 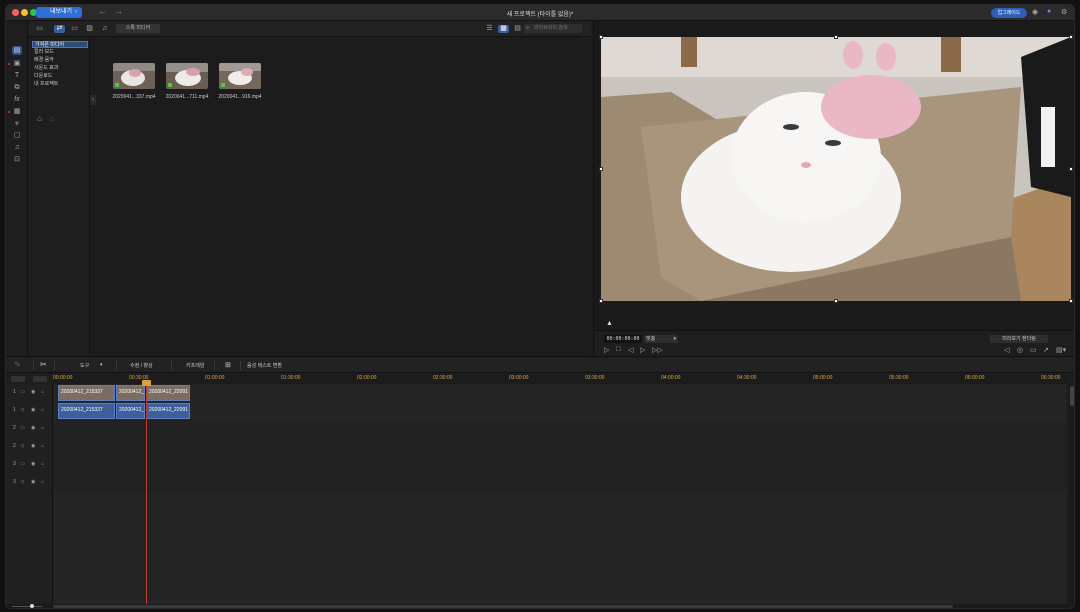 I want to click on category-item: 내 프로젝트, so click(x=60, y=84).